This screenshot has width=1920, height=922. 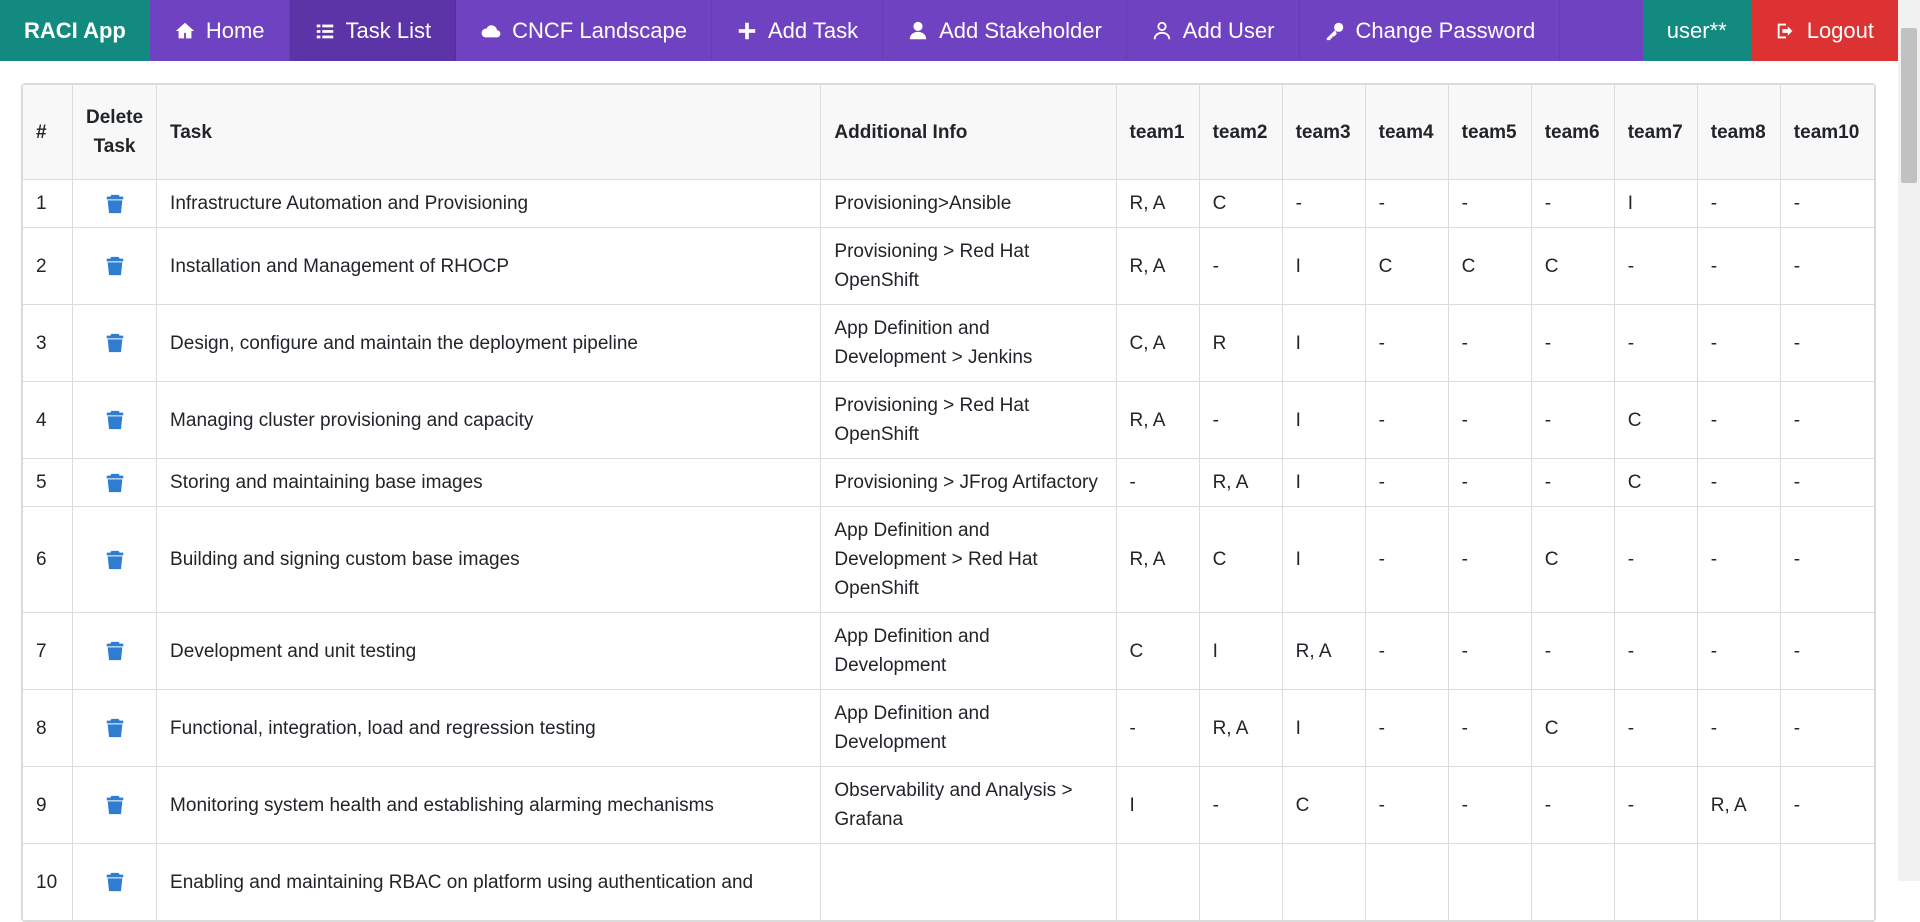 What do you see at coordinates (1162, 31) in the screenshot?
I see `user-outline-icon` at bounding box center [1162, 31].